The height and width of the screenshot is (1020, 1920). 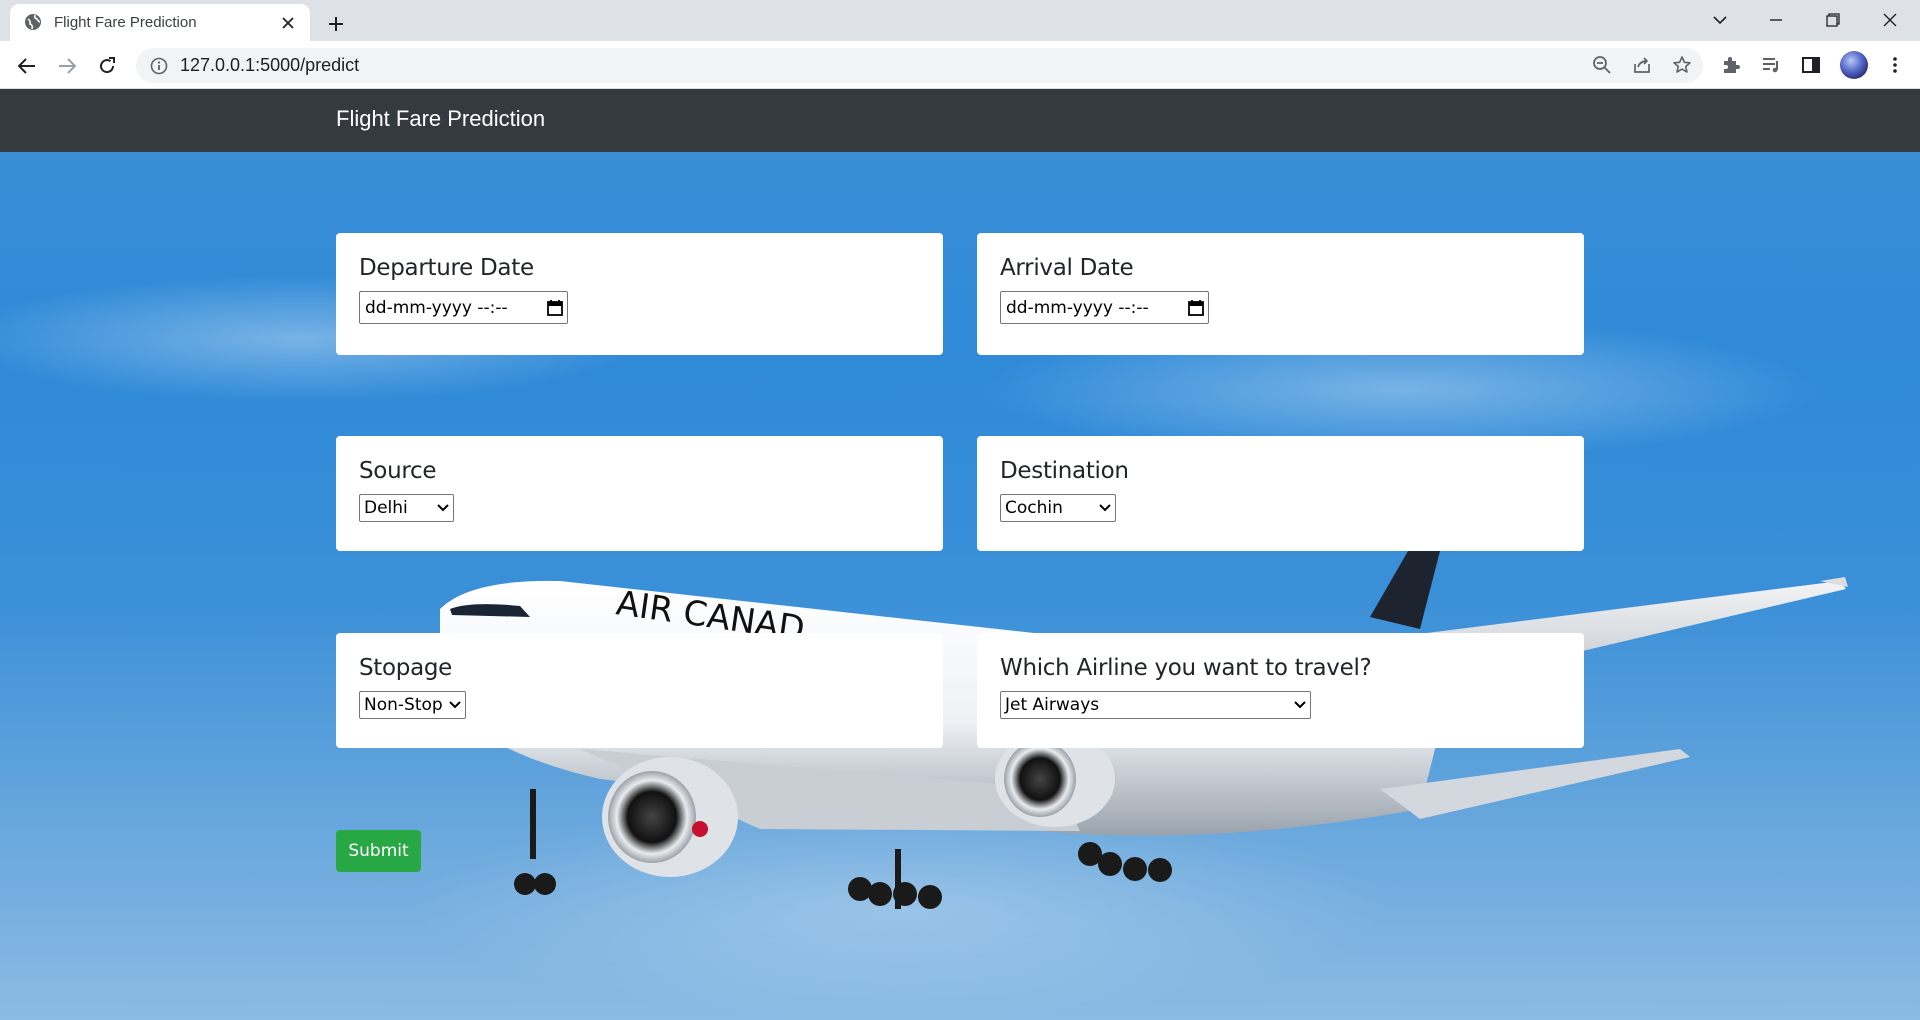 What do you see at coordinates (1280, 294) in the screenshot?
I see `arrival-date-card: Arrival Date dd-mm-yyyy --:--` at bounding box center [1280, 294].